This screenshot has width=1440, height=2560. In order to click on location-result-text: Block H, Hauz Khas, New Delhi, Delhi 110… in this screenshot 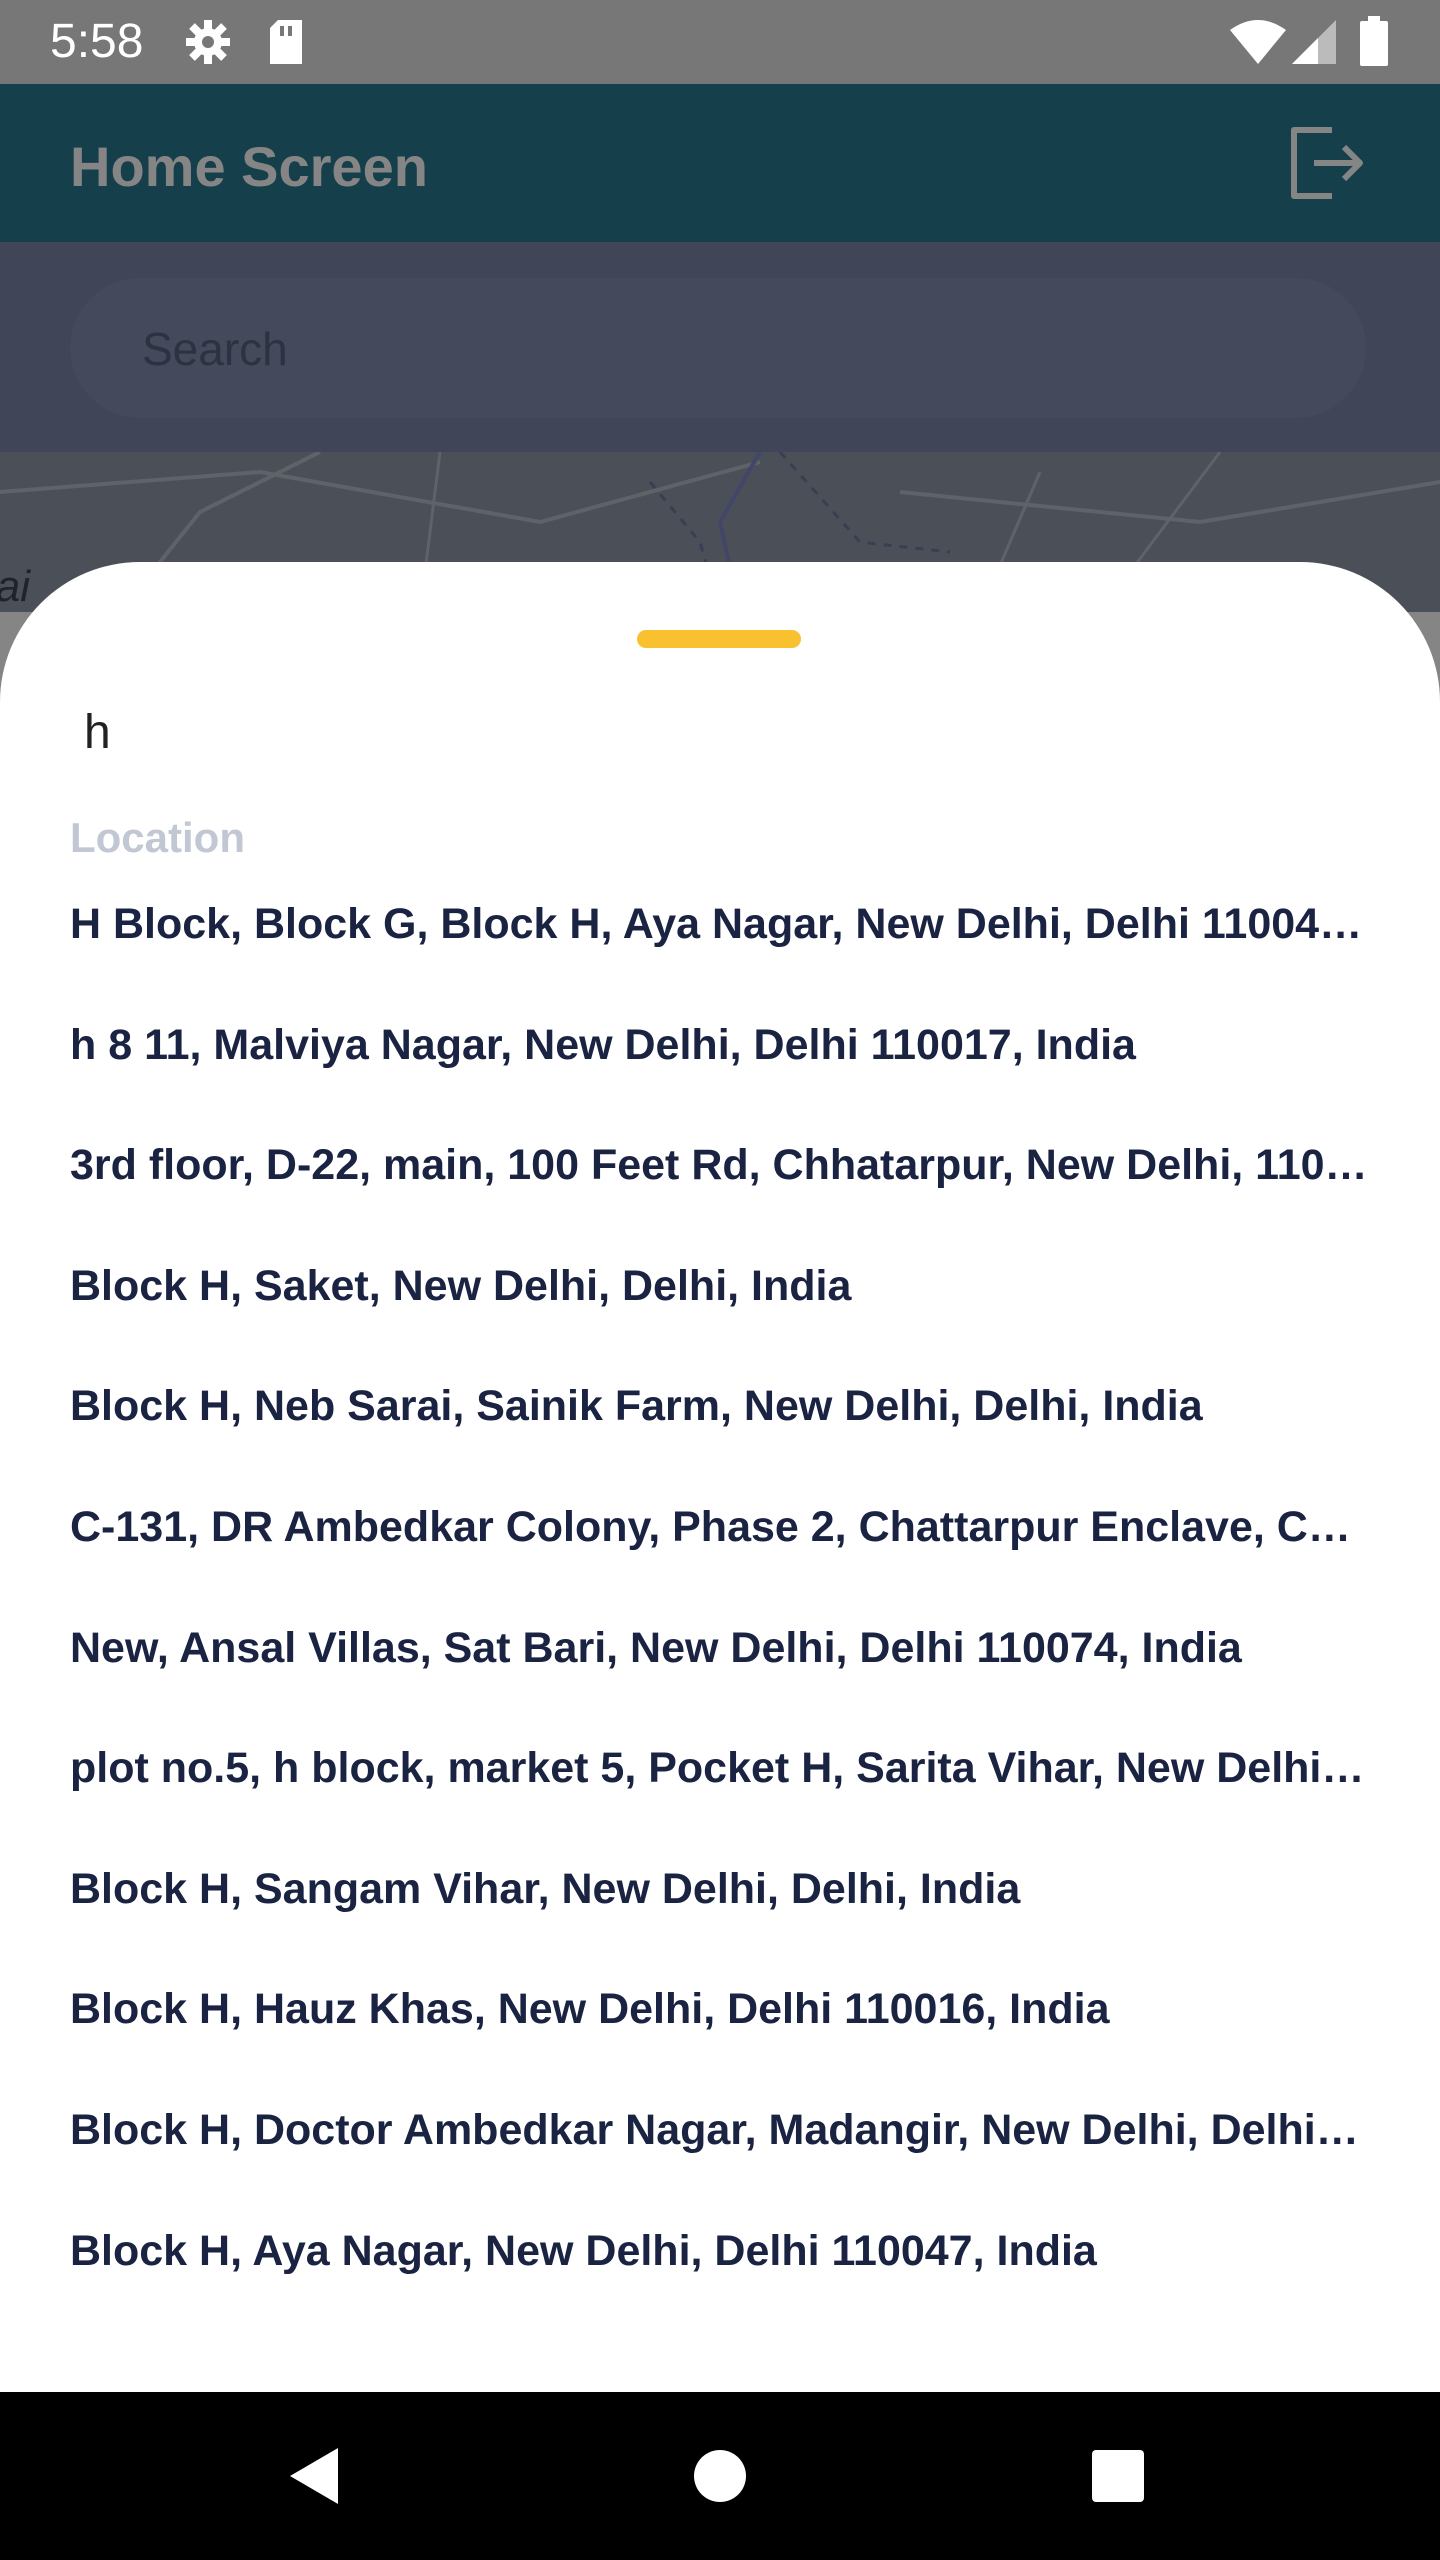, I will do `click(590, 2009)`.